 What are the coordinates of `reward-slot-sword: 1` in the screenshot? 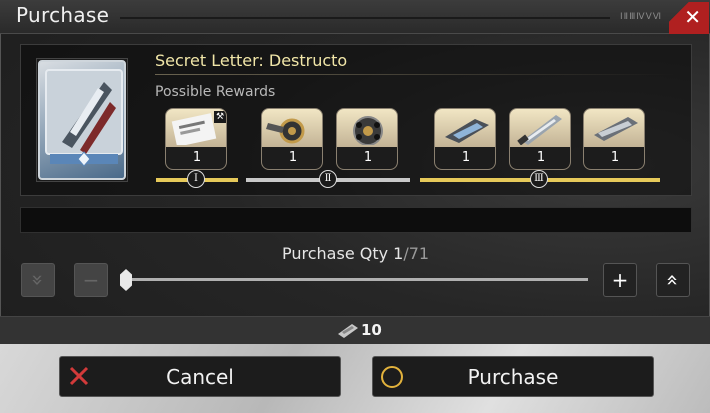 It's located at (540, 139).